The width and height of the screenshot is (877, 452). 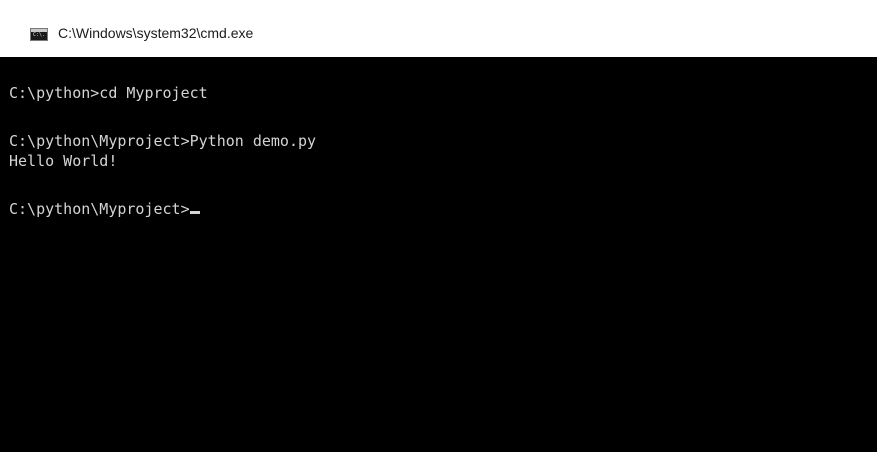 I want to click on console-line-3: Hello World!, so click(x=63, y=161).